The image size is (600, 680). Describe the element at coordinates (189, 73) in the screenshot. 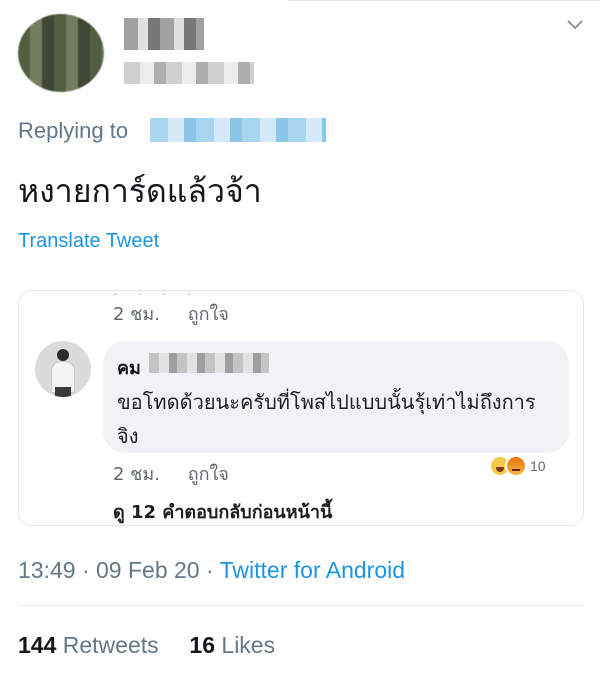

I see `author-handle-blurred` at that location.